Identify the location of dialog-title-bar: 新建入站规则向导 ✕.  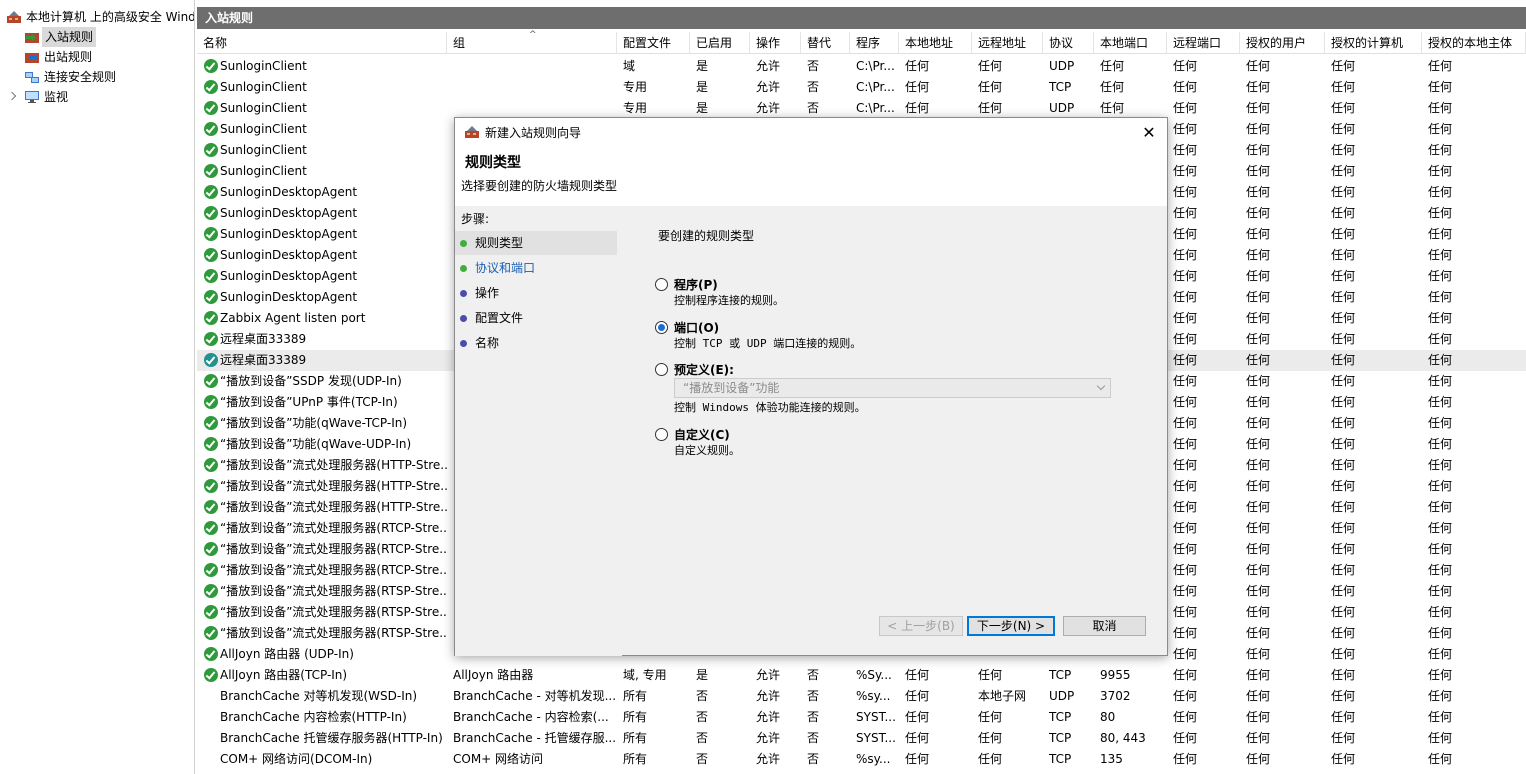
(811, 133).